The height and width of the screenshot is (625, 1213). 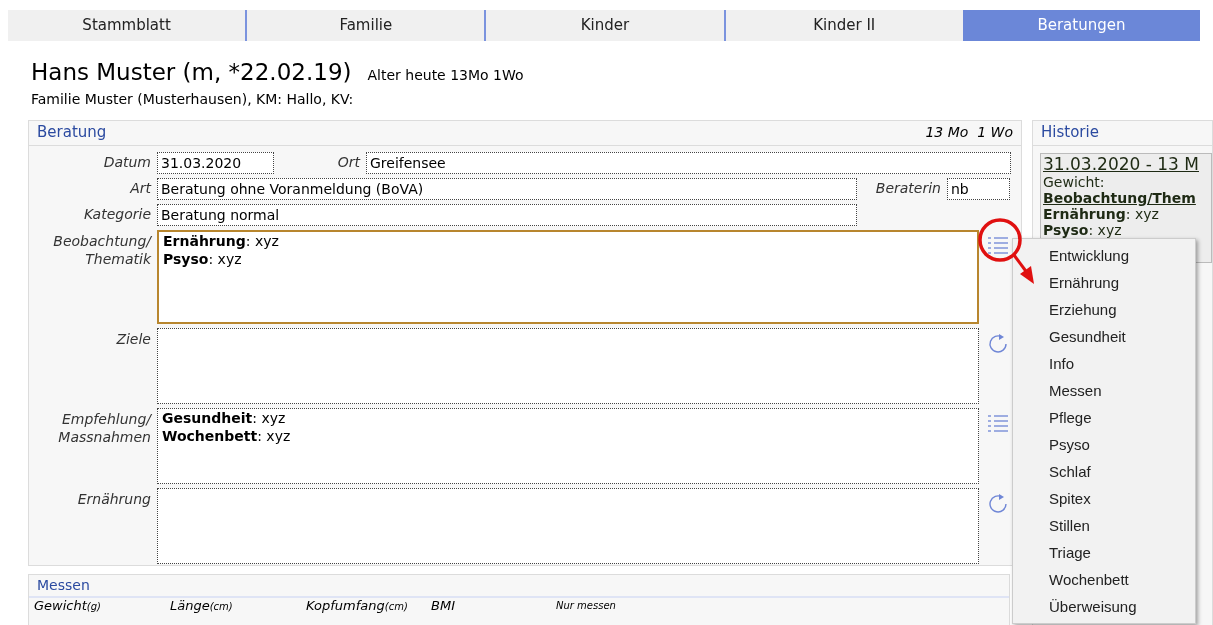 I want to click on panel-title: Messen, so click(x=63, y=585).